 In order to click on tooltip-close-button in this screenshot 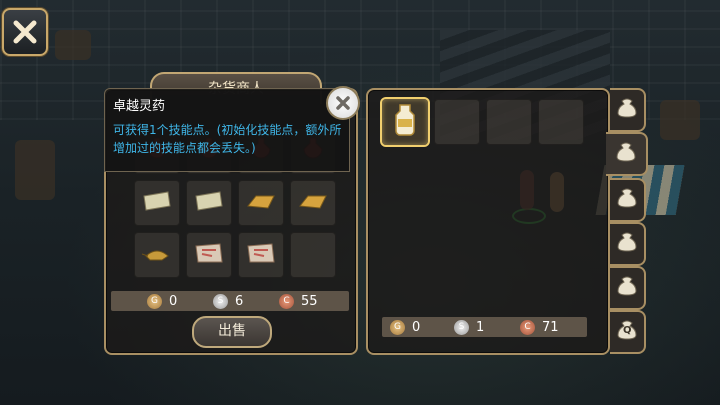, I will do `click(343, 103)`.